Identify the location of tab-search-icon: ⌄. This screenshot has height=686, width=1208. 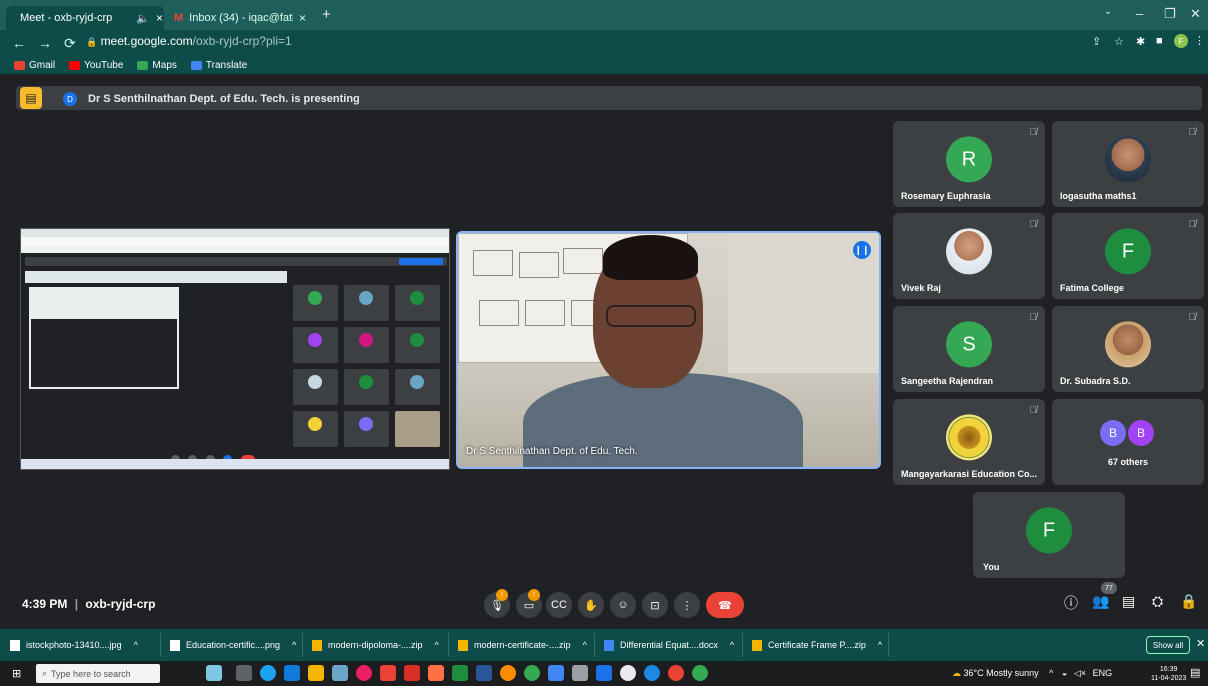
(1108, 11).